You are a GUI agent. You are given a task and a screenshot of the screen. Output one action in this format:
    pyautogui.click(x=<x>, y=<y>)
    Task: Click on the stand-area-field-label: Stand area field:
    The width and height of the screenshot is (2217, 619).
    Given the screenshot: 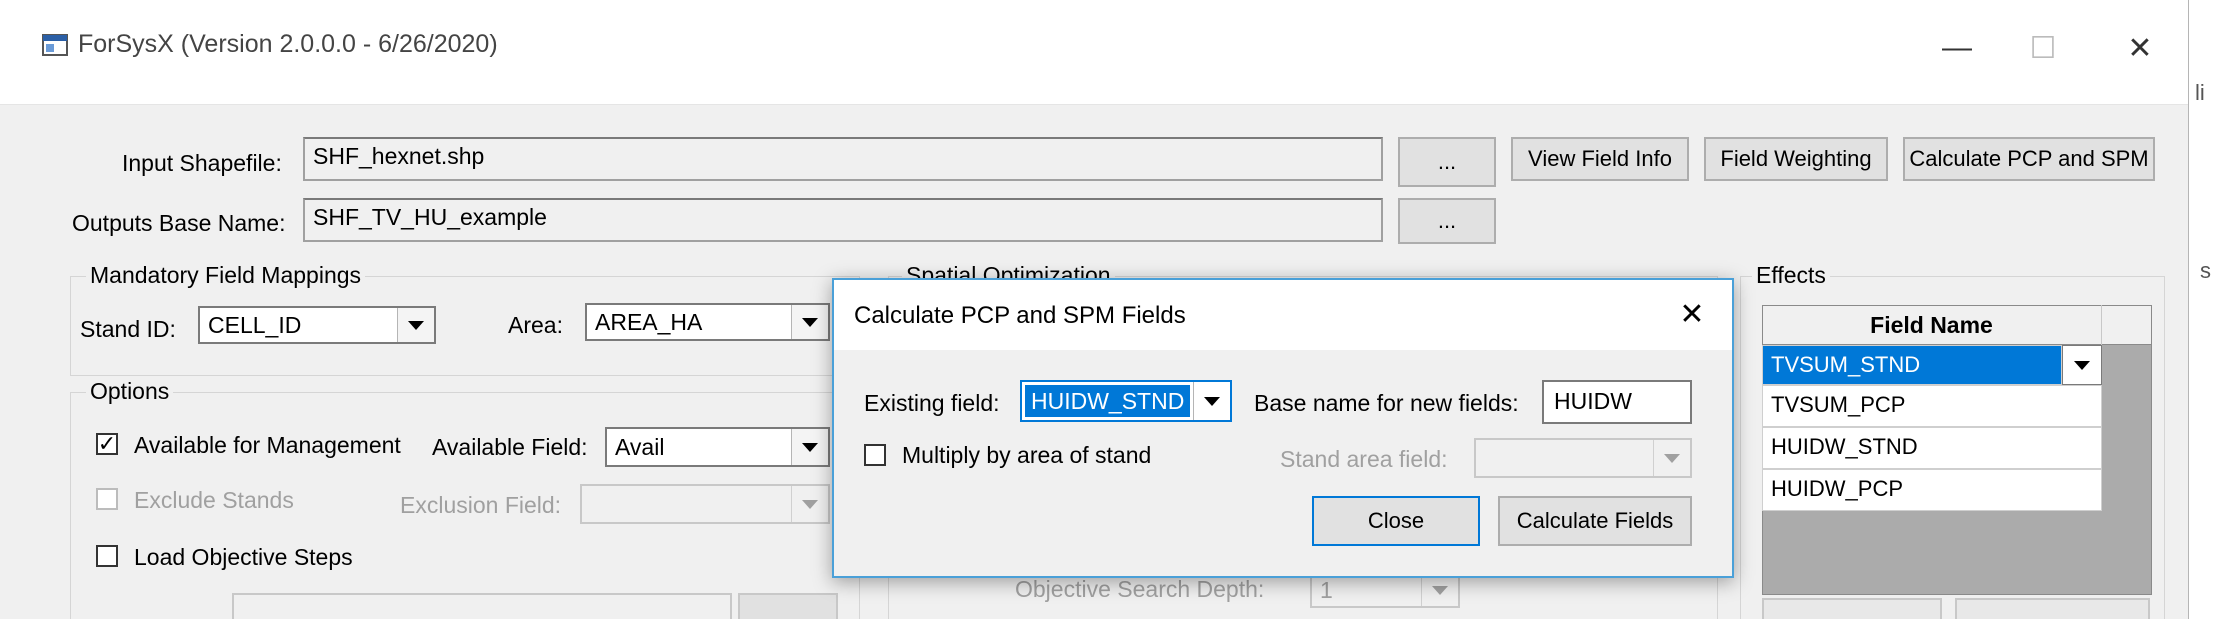 What is the action you would take?
    pyautogui.click(x=1364, y=459)
    